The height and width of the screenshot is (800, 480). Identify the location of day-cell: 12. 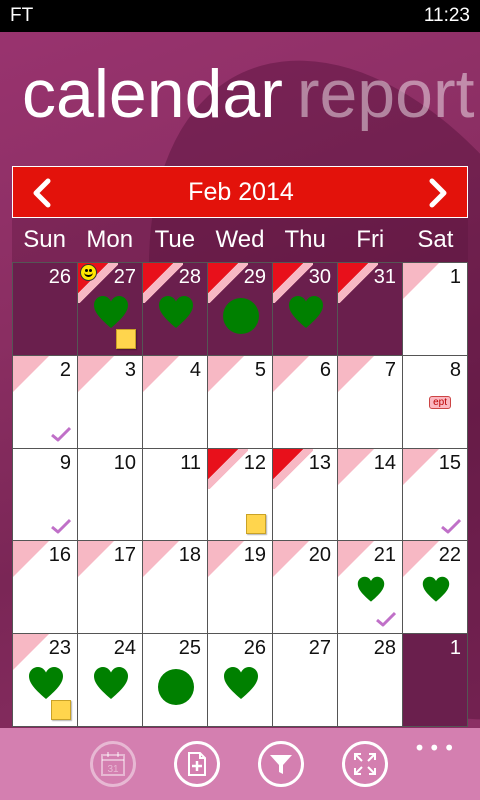
(240, 495).